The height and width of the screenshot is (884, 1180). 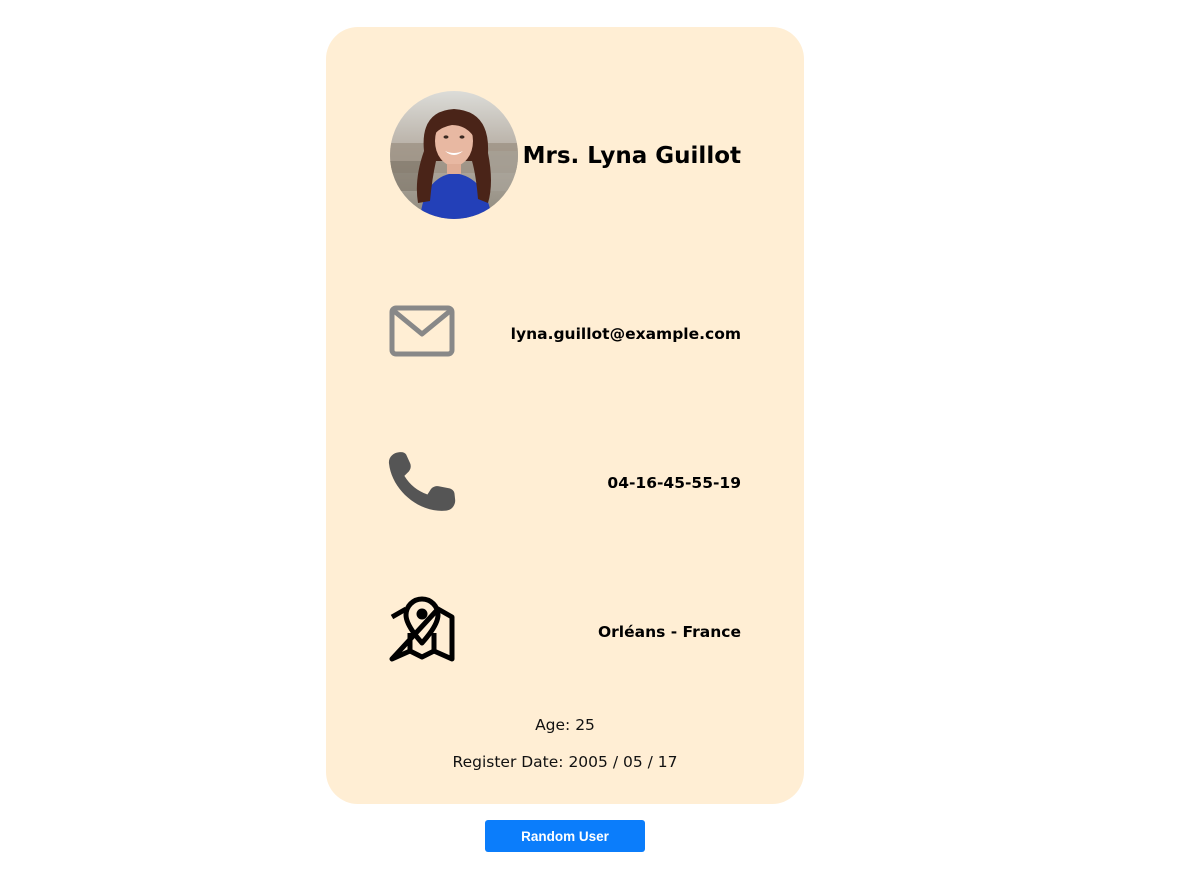 I want to click on map-pin-icon, so click(x=422, y=629).